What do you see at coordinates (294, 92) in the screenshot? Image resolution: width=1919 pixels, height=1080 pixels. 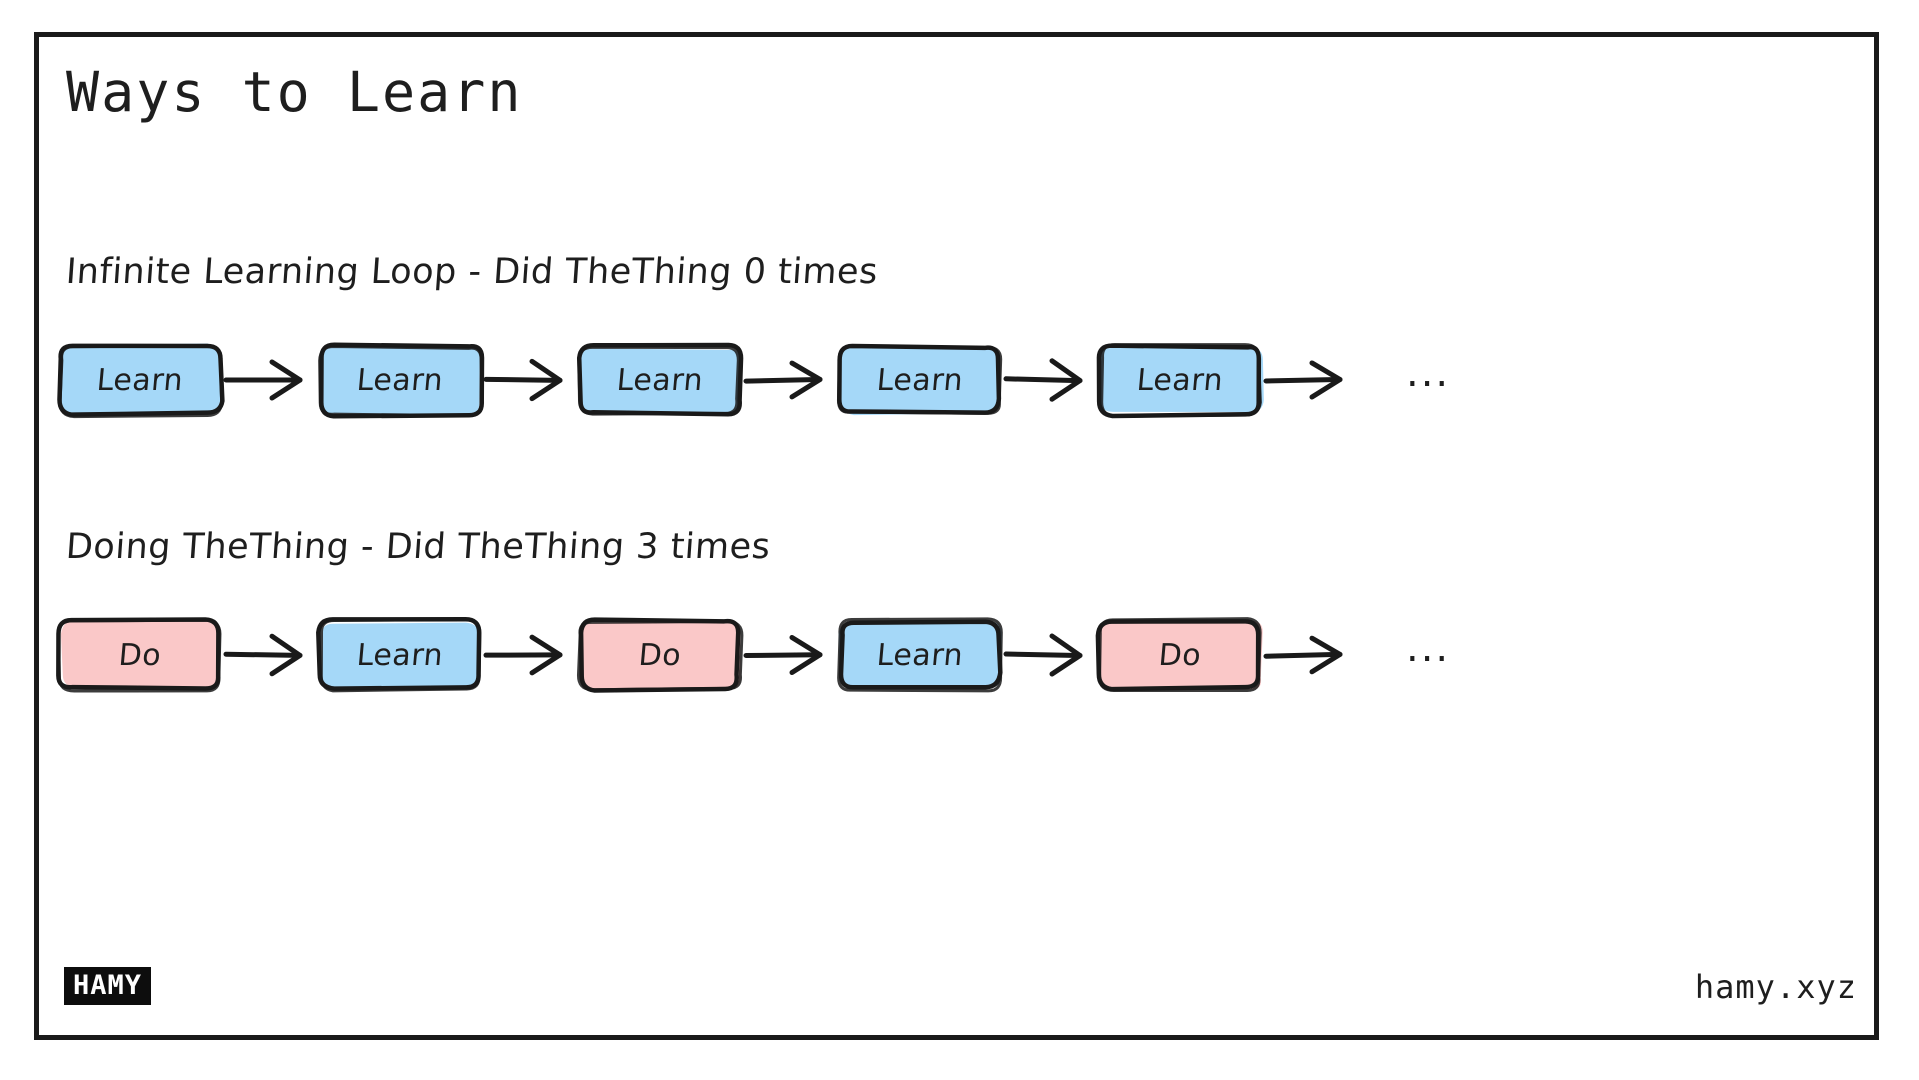 I see `page-title: Ways to Learn` at bounding box center [294, 92].